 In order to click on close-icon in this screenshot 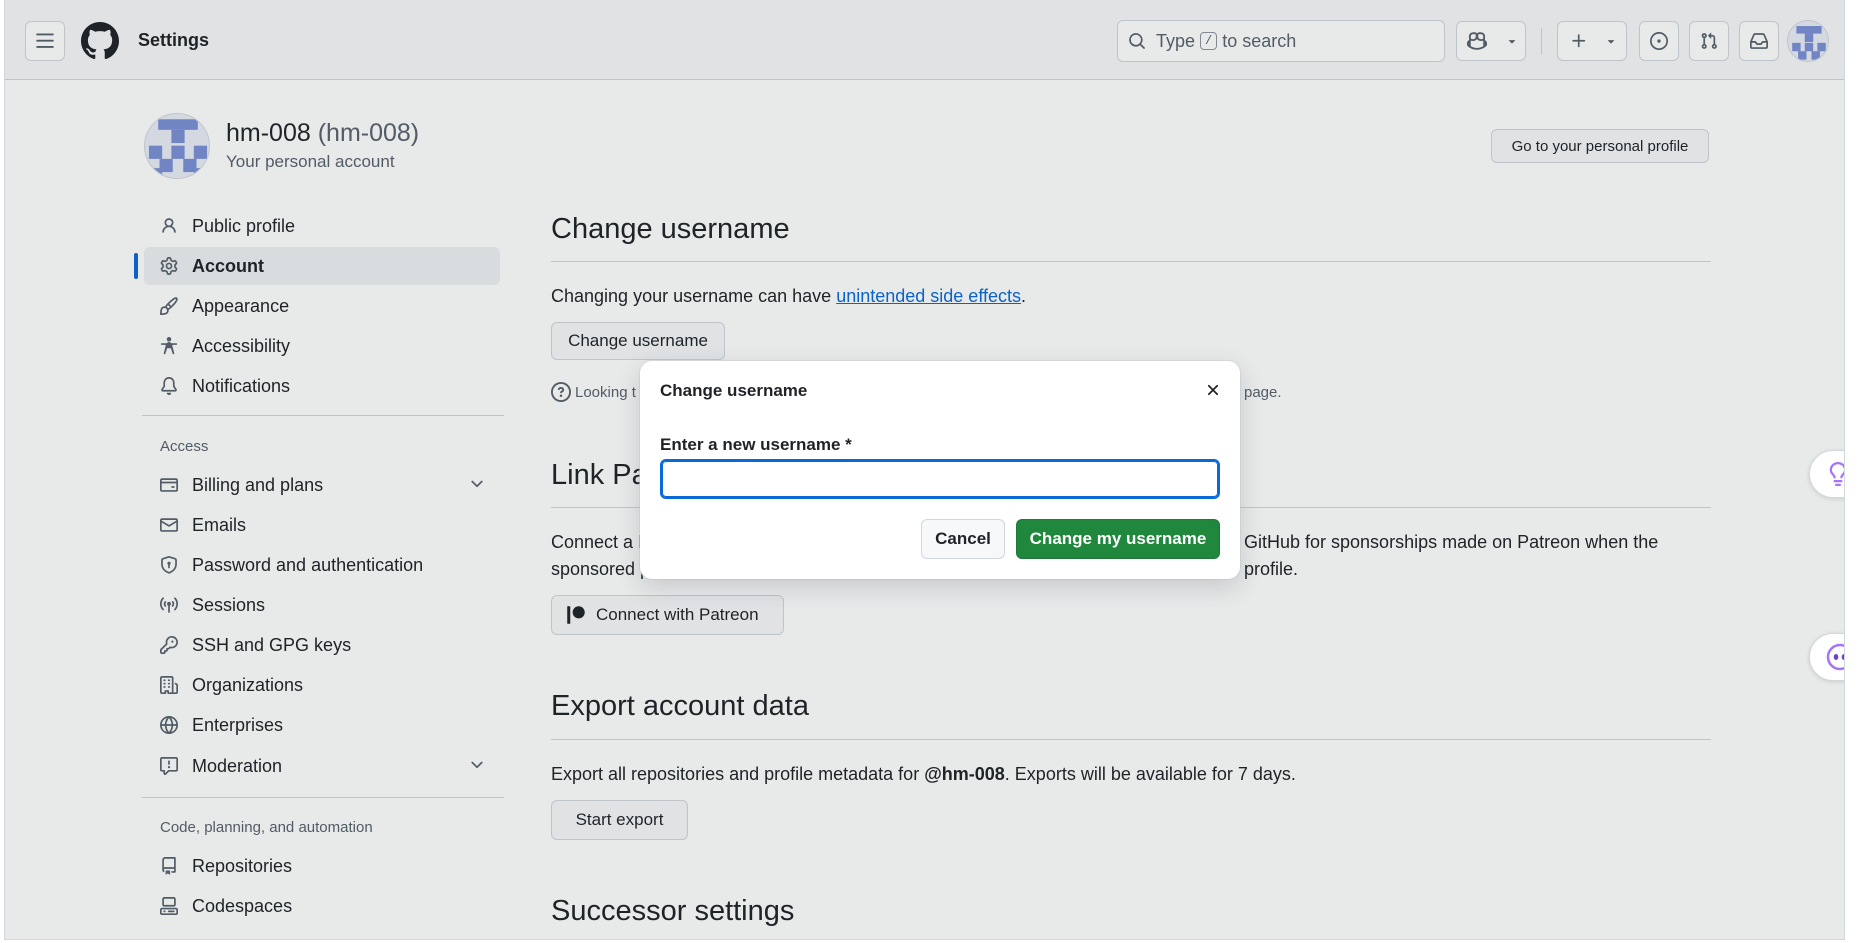, I will do `click(1213, 390)`.